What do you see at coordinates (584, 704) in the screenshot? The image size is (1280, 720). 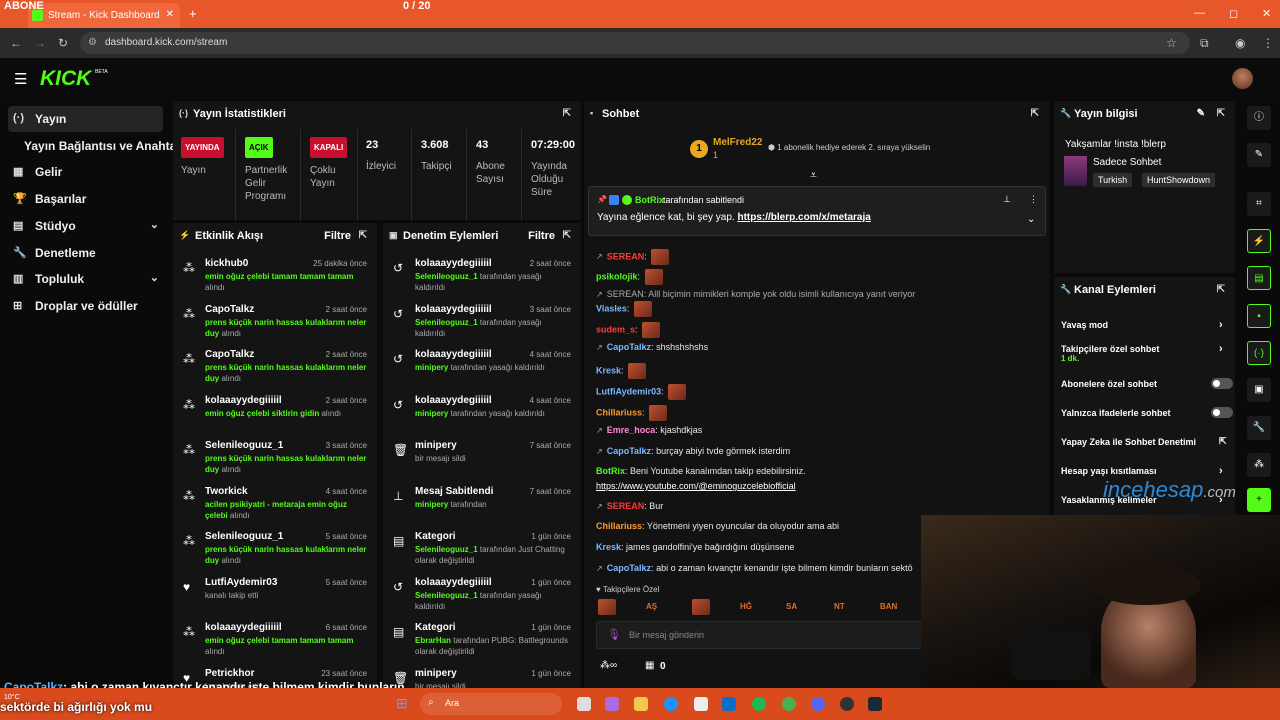 I see `task-view-icon` at bounding box center [584, 704].